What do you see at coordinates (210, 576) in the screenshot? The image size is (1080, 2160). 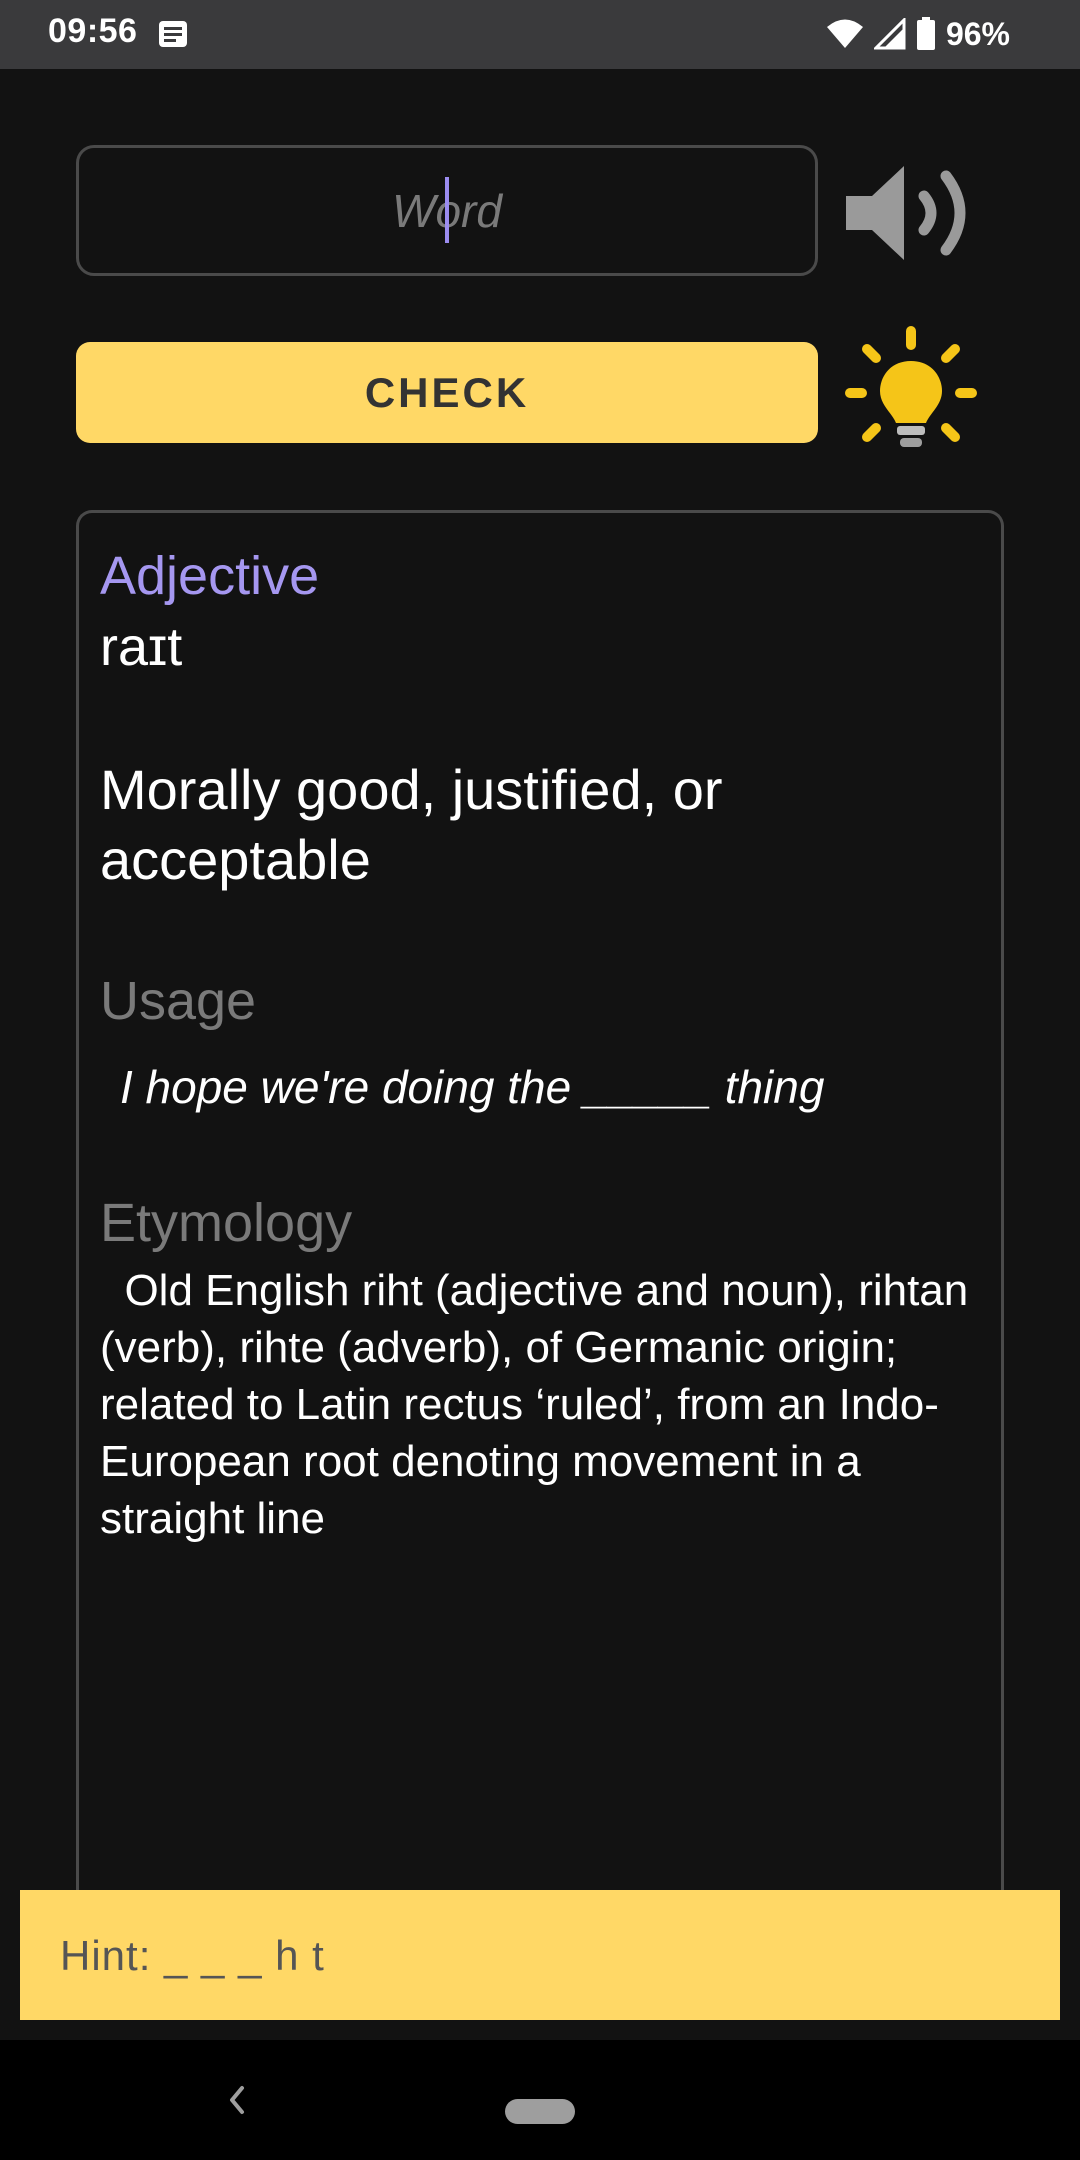 I see `part-of-speech: Adjective` at bounding box center [210, 576].